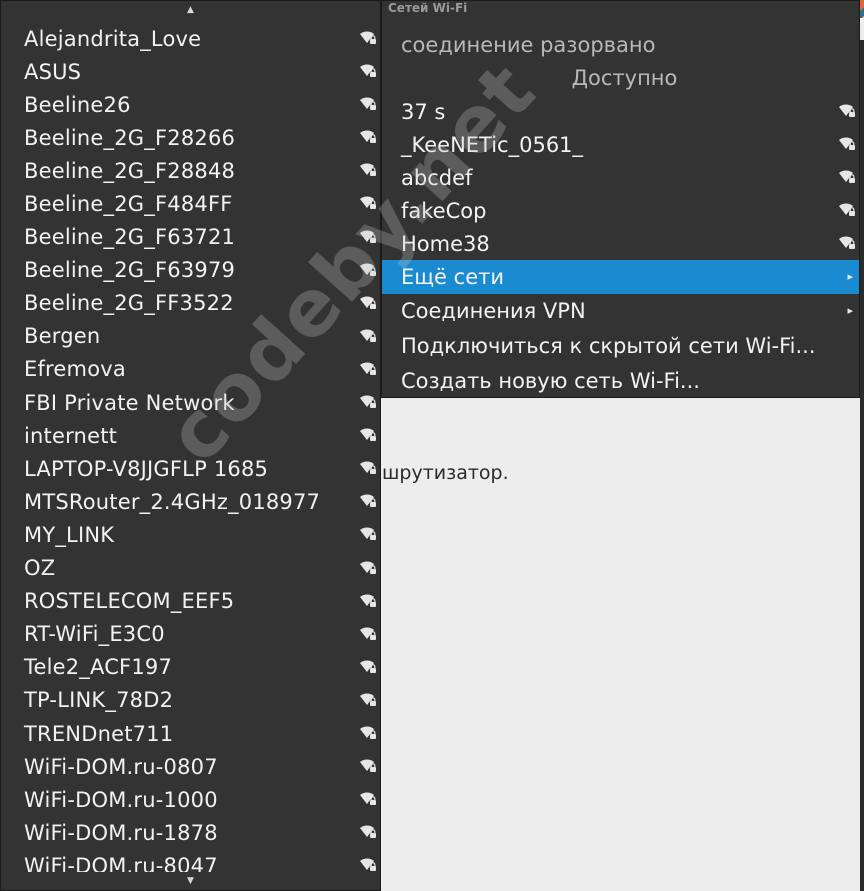 This screenshot has height=891, width=864. I want to click on available-network-item: 37 s, so click(620, 111).